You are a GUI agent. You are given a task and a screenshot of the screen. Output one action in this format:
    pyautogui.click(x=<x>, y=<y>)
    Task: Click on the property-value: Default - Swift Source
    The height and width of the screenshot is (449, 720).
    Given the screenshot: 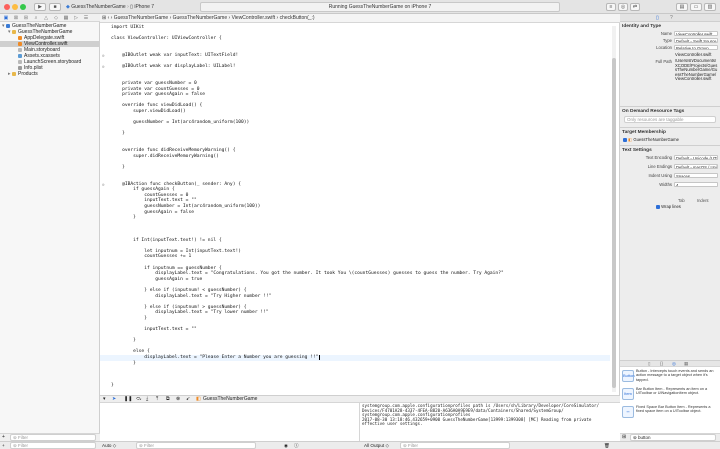 What is the action you would take?
    pyautogui.click(x=696, y=40)
    